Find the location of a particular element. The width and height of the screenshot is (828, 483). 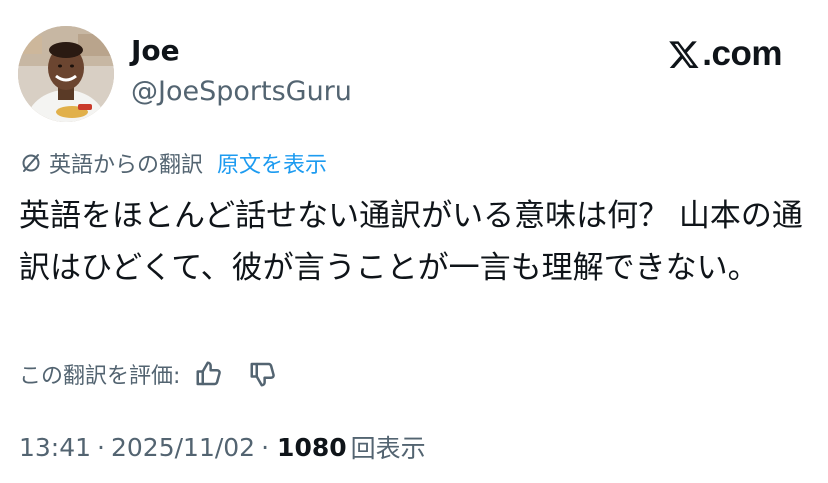

avatar-image is located at coordinates (66, 74).